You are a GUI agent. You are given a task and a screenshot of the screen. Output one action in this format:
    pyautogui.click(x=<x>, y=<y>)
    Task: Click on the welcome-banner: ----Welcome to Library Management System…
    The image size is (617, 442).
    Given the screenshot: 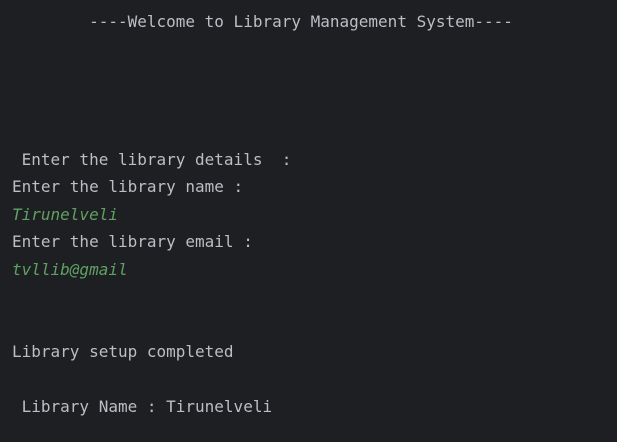 What is the action you would take?
    pyautogui.click(x=262, y=21)
    